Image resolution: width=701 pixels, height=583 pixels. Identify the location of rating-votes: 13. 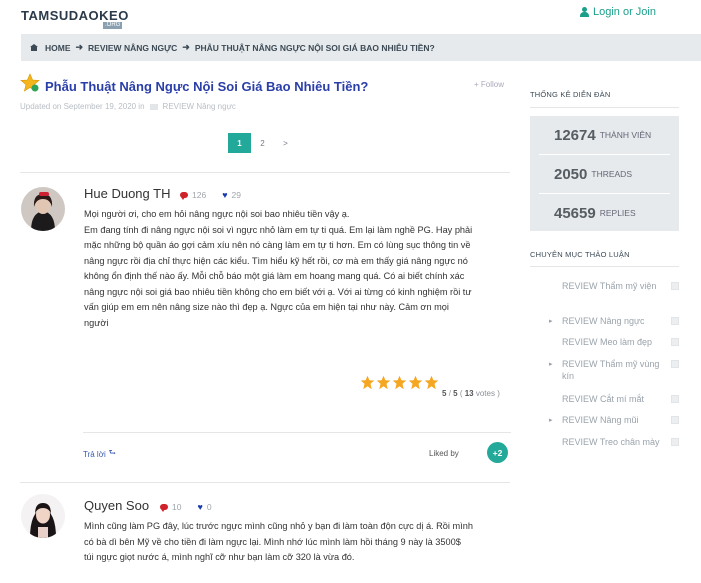
(469, 393).